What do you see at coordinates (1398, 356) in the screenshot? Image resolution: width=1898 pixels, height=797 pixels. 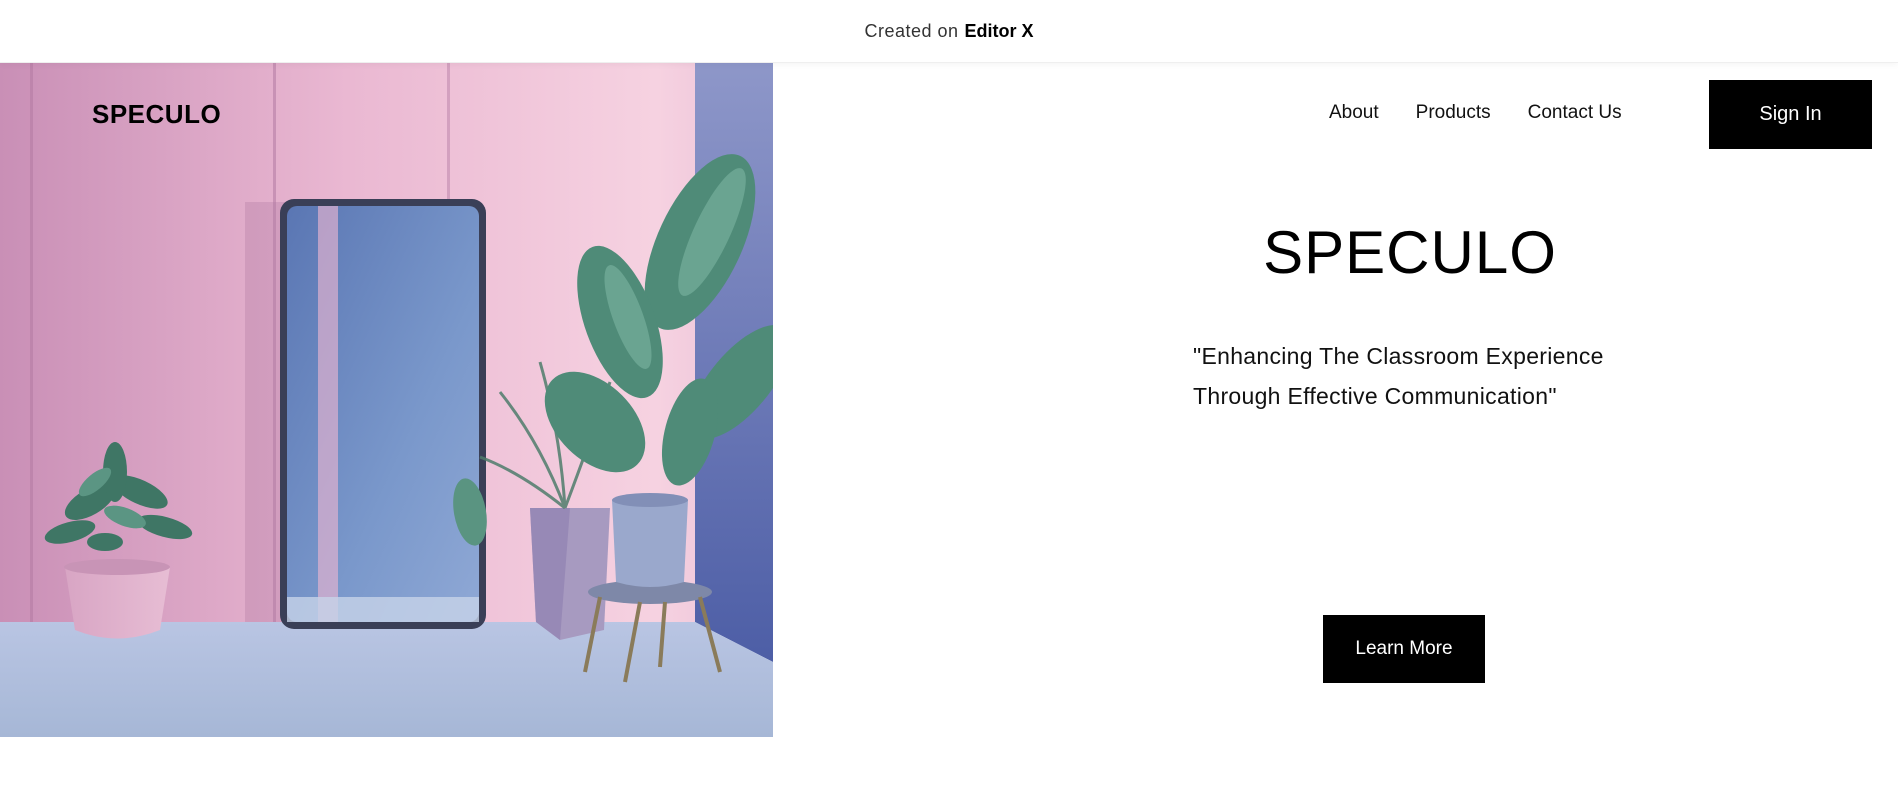 I see `hero-quote-line-1: "Enhancing The Classroom Experience` at bounding box center [1398, 356].